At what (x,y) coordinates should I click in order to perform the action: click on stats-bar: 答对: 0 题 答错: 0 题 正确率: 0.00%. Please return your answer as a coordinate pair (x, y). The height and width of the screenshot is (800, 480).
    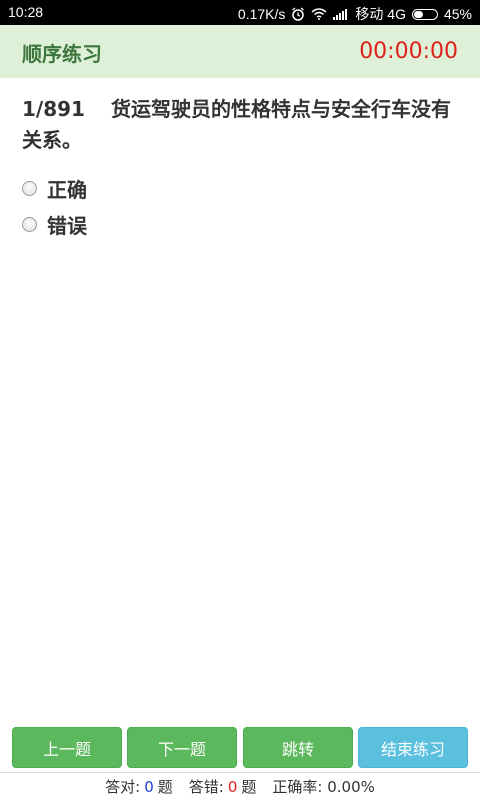
    Looking at the image, I should click on (240, 786).